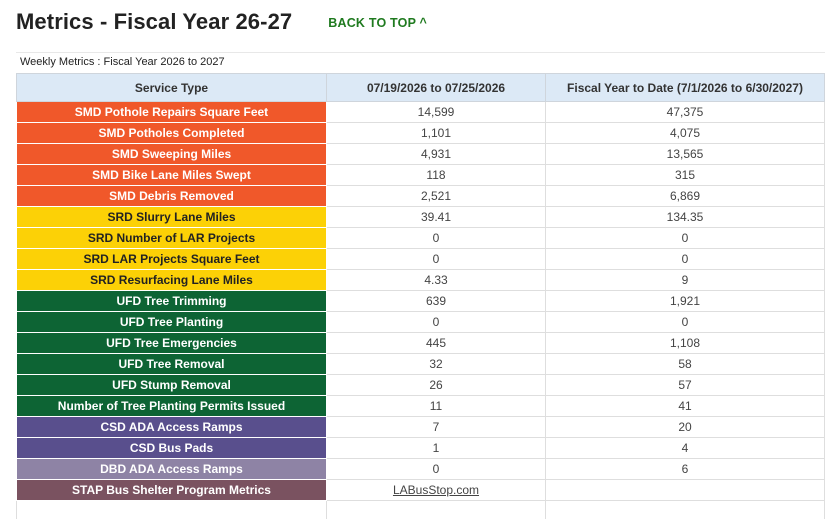 The height and width of the screenshot is (519, 825). I want to click on week-value-cell: 4.33, so click(436, 280).